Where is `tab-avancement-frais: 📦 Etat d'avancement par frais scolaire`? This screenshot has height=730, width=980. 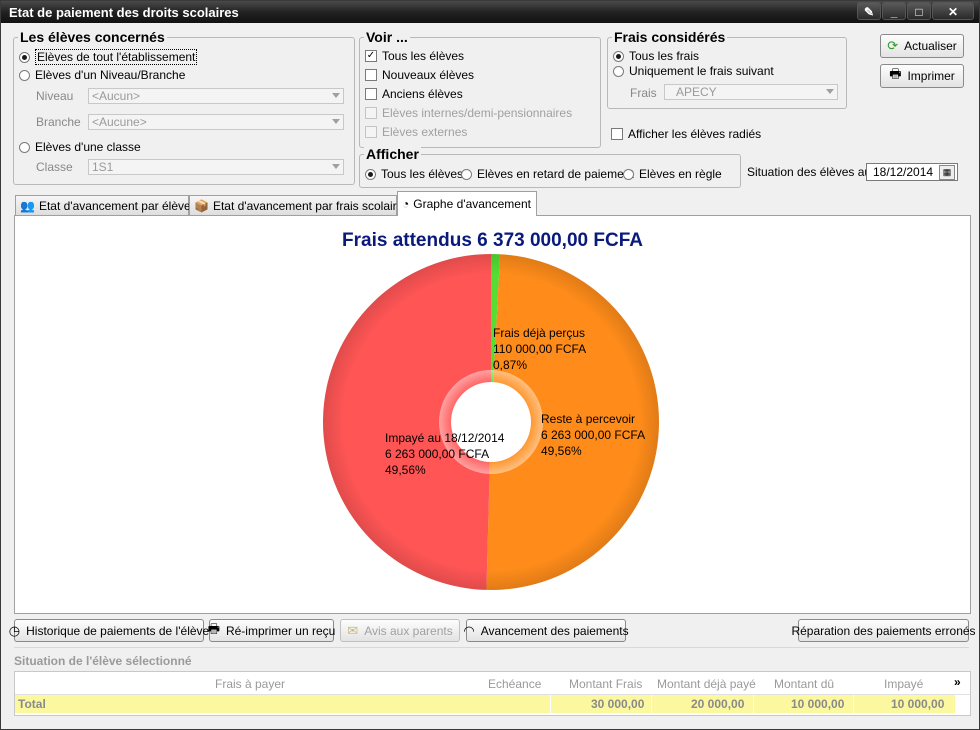 tab-avancement-frais: 📦 Etat d'avancement par frais scolaire is located at coordinates (296, 205).